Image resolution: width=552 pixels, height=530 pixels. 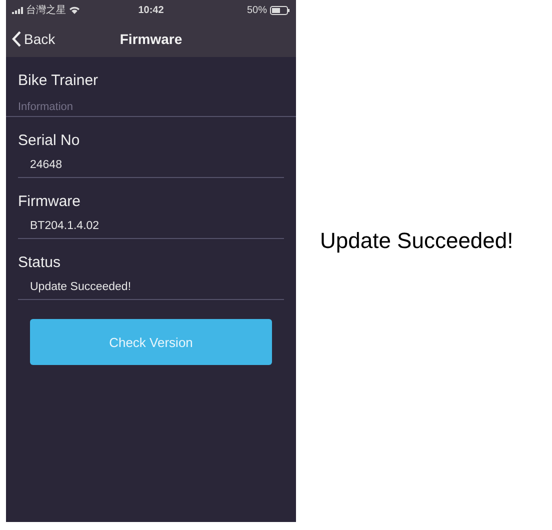 What do you see at coordinates (151, 38) in the screenshot?
I see `screen-title: Firmware` at bounding box center [151, 38].